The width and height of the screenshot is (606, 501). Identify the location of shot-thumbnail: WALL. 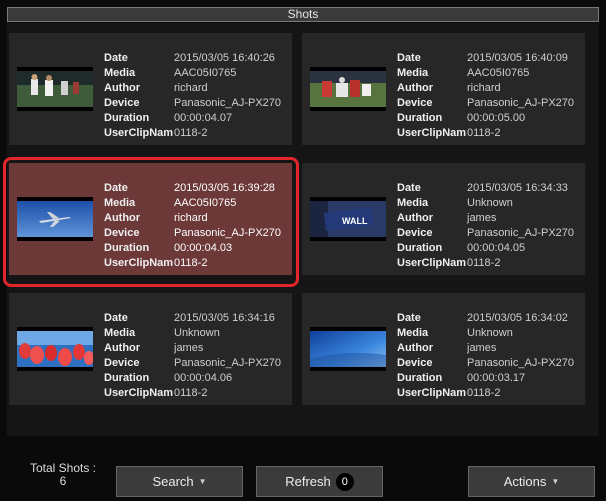
(348, 219).